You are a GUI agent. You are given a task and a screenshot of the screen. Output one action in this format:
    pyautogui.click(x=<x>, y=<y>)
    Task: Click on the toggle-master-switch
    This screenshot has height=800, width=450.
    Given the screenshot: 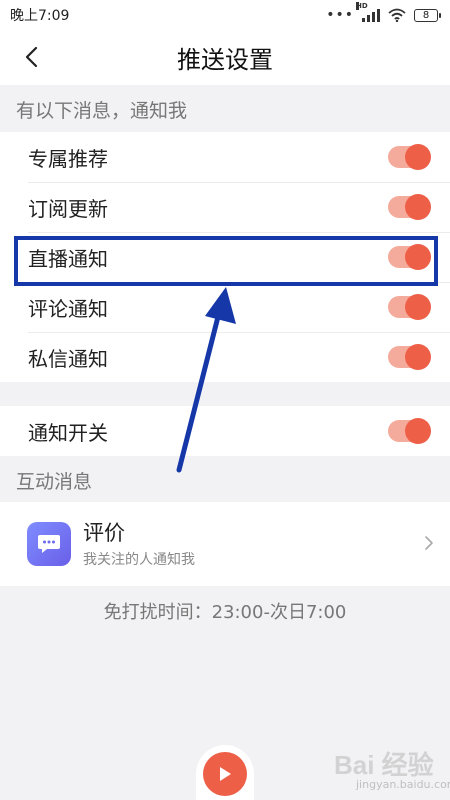 What is the action you would take?
    pyautogui.click(x=409, y=431)
    